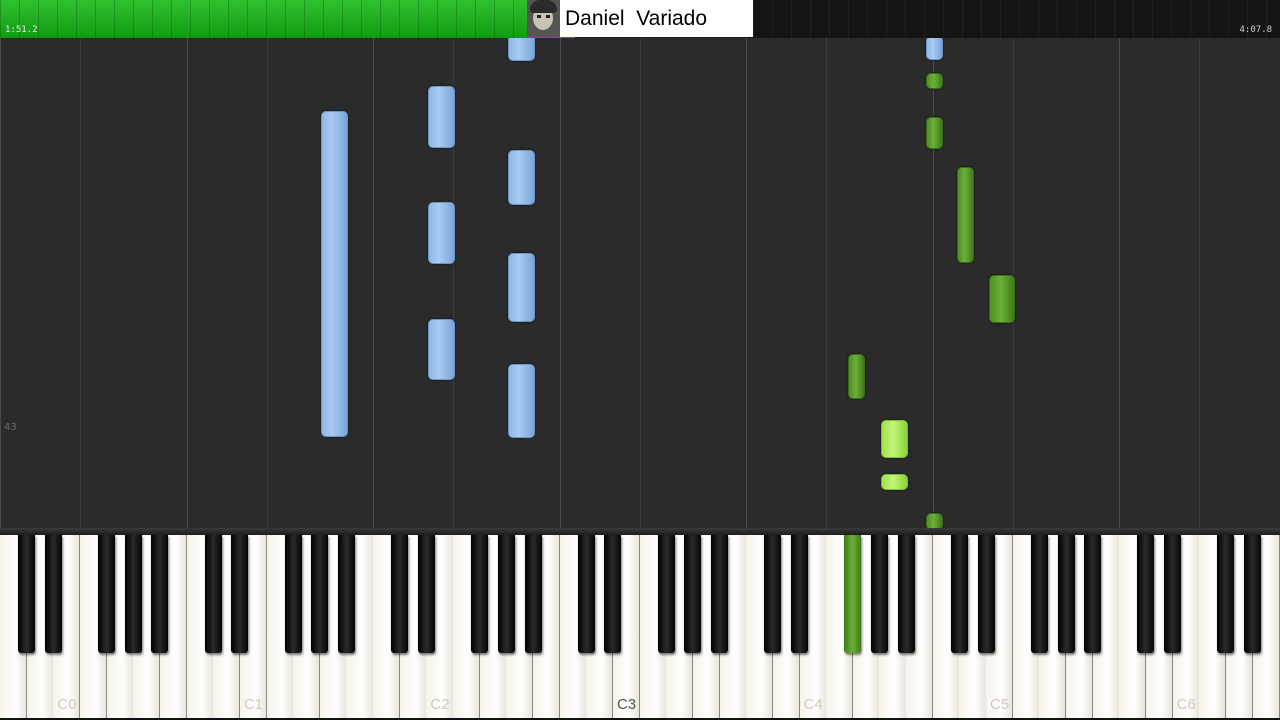 Image resolution: width=1280 pixels, height=720 pixels. I want to click on avatar, so click(543, 18).